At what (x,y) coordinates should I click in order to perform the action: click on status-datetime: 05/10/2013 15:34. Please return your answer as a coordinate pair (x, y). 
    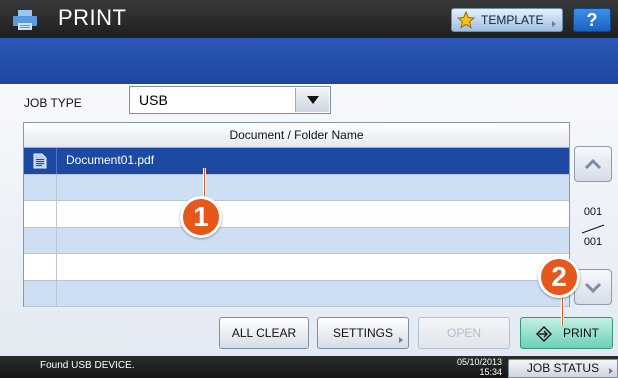
    Looking at the image, I should click on (477, 367).